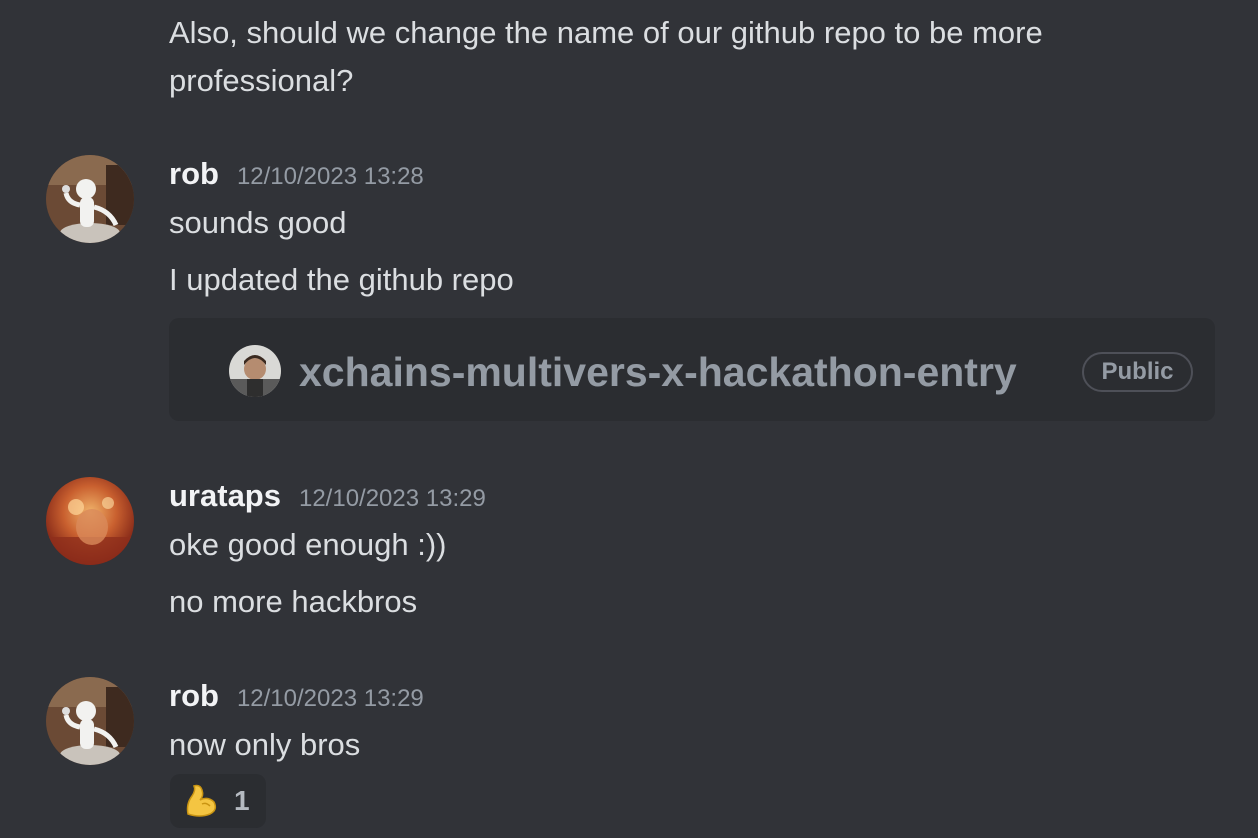 Image resolution: width=1258 pixels, height=838 pixels. What do you see at coordinates (90, 521) in the screenshot?
I see `user-avatar-urataps` at bounding box center [90, 521].